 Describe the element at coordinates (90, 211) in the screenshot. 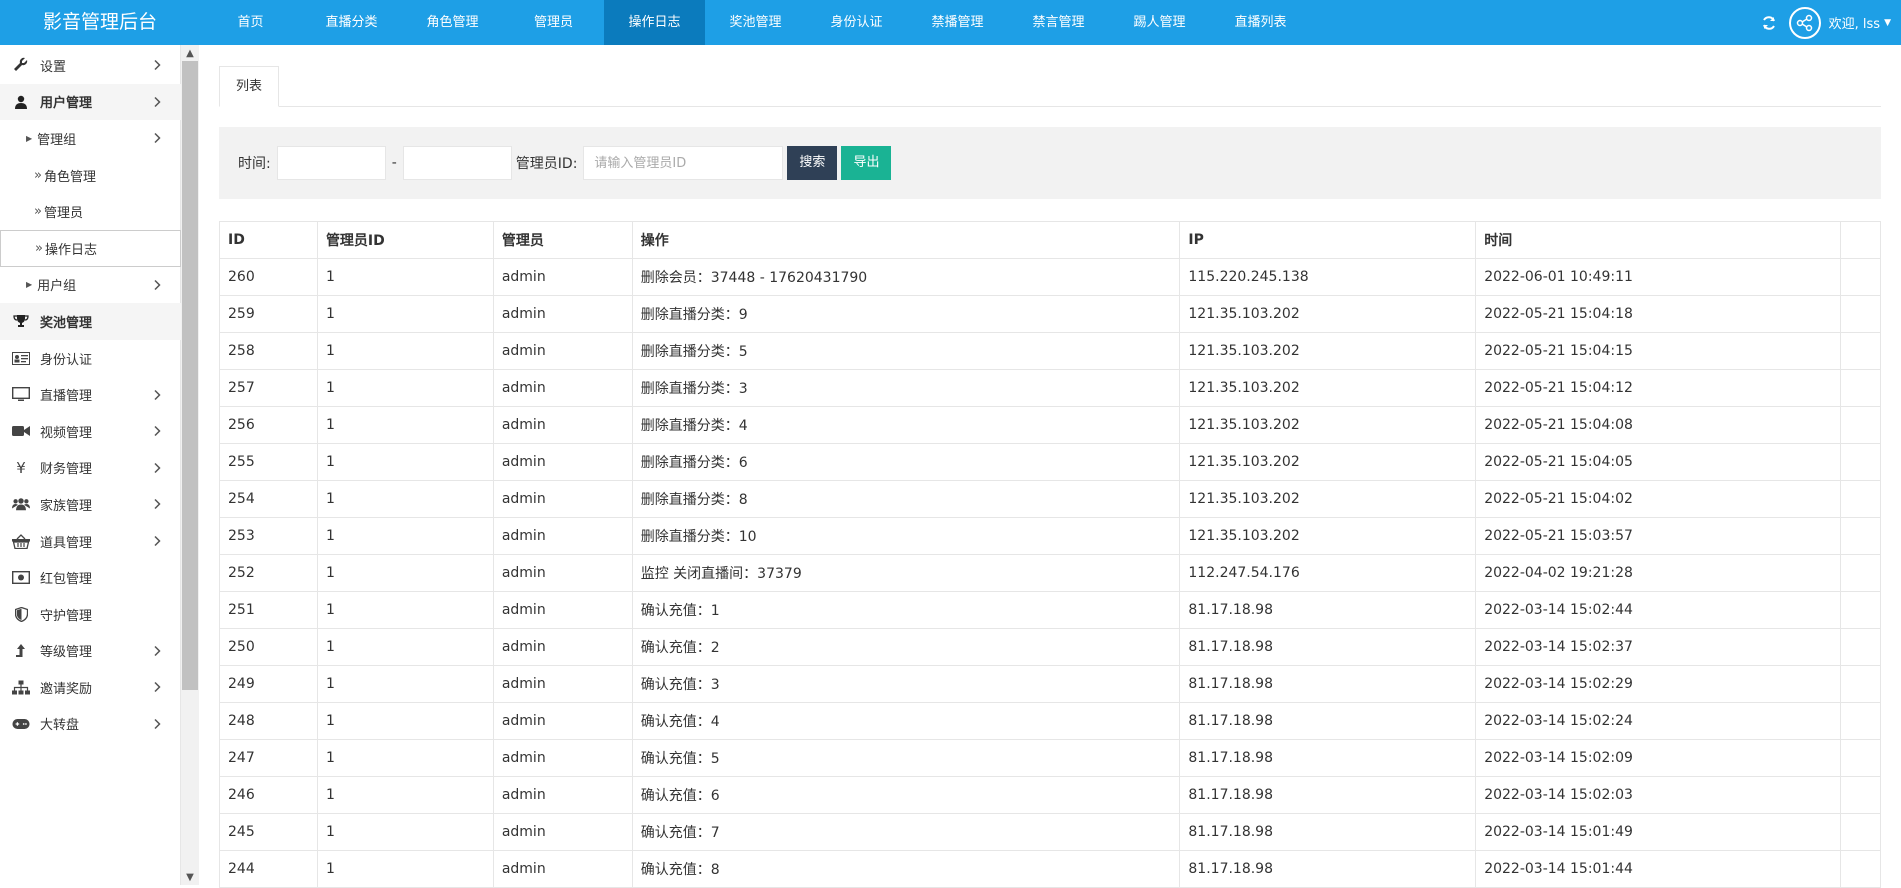

I see `sidebar-item-4: » 管理员` at that location.